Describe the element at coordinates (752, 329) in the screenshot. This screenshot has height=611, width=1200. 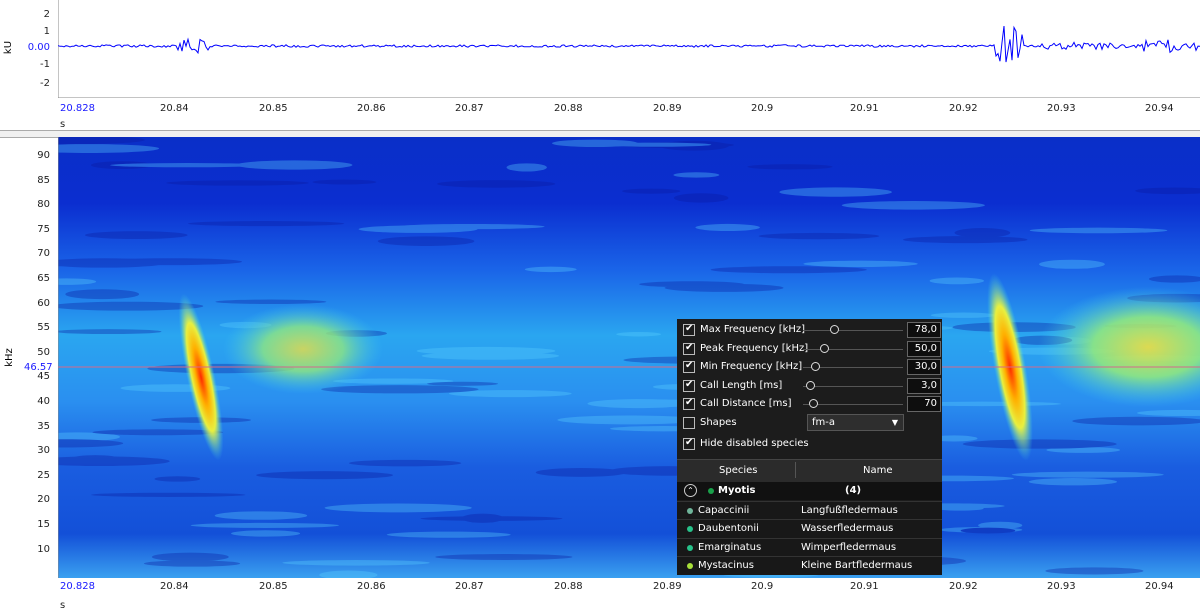
I see `param-label: Max Frequency [kHz]` at that location.